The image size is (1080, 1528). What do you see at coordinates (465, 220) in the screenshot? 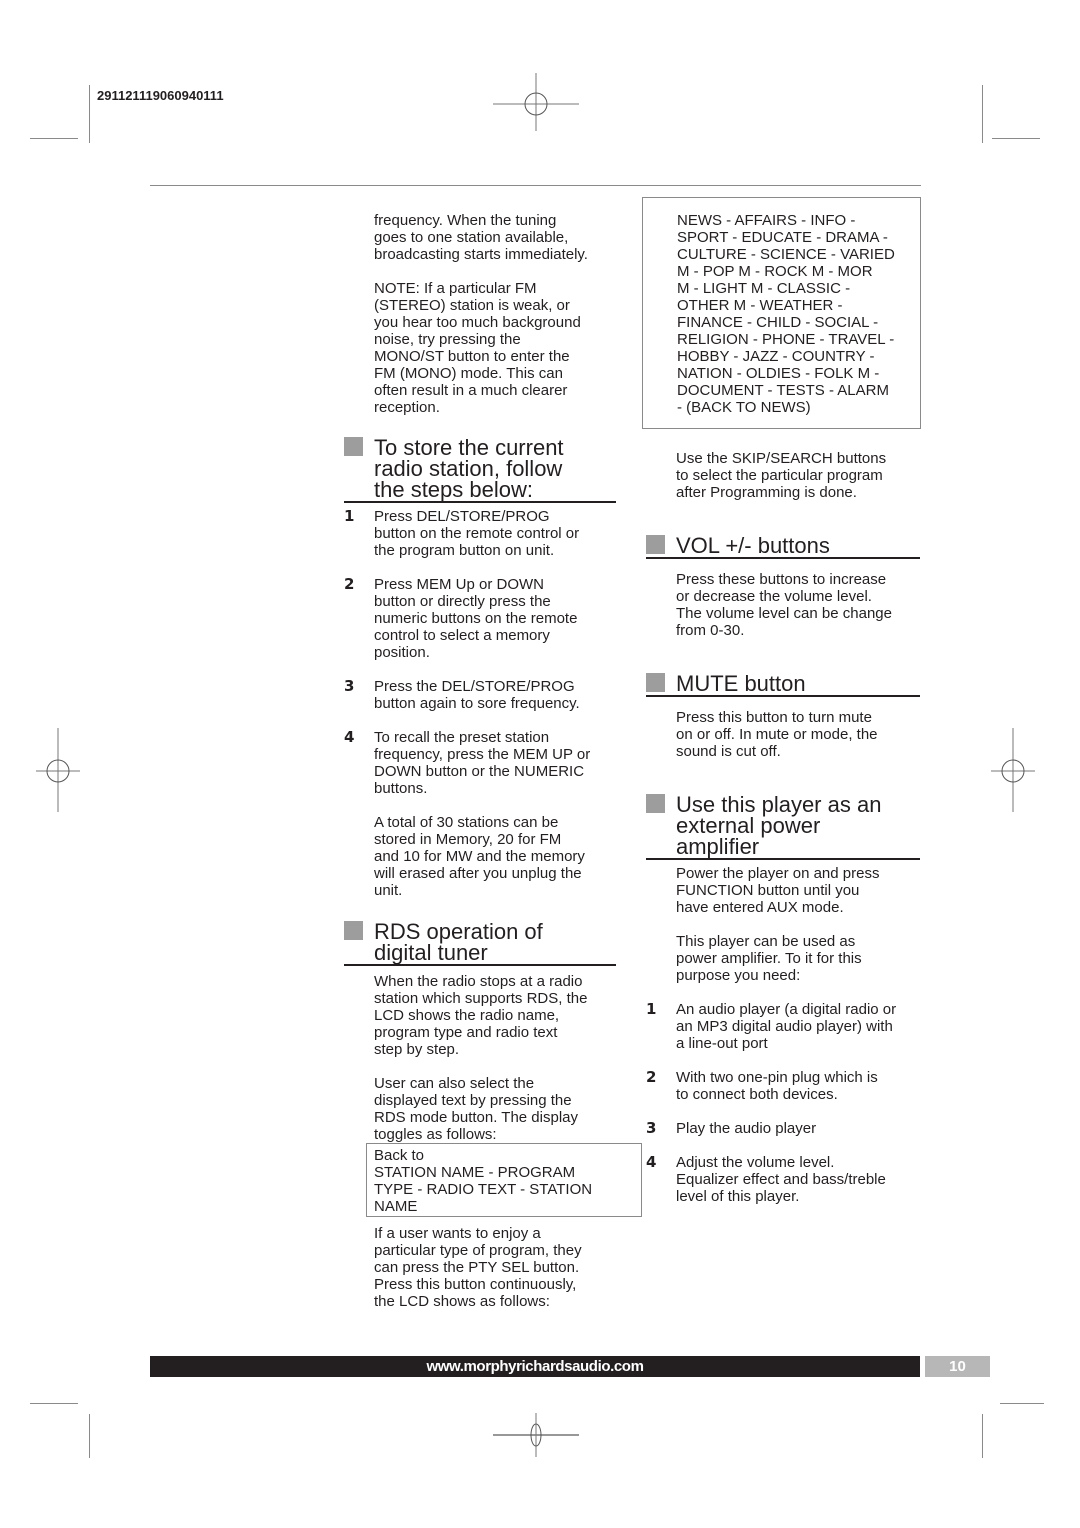
I see `text-line: frequency. When the tuning` at bounding box center [465, 220].